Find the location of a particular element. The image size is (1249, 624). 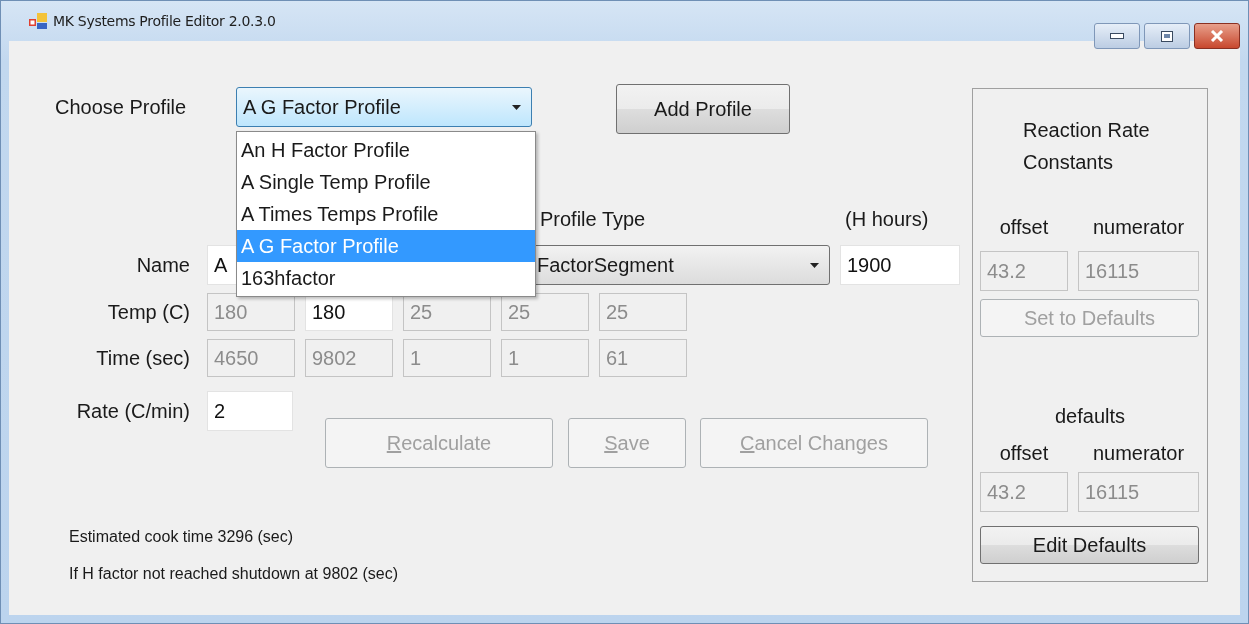

close-icon is located at coordinates (1217, 36).